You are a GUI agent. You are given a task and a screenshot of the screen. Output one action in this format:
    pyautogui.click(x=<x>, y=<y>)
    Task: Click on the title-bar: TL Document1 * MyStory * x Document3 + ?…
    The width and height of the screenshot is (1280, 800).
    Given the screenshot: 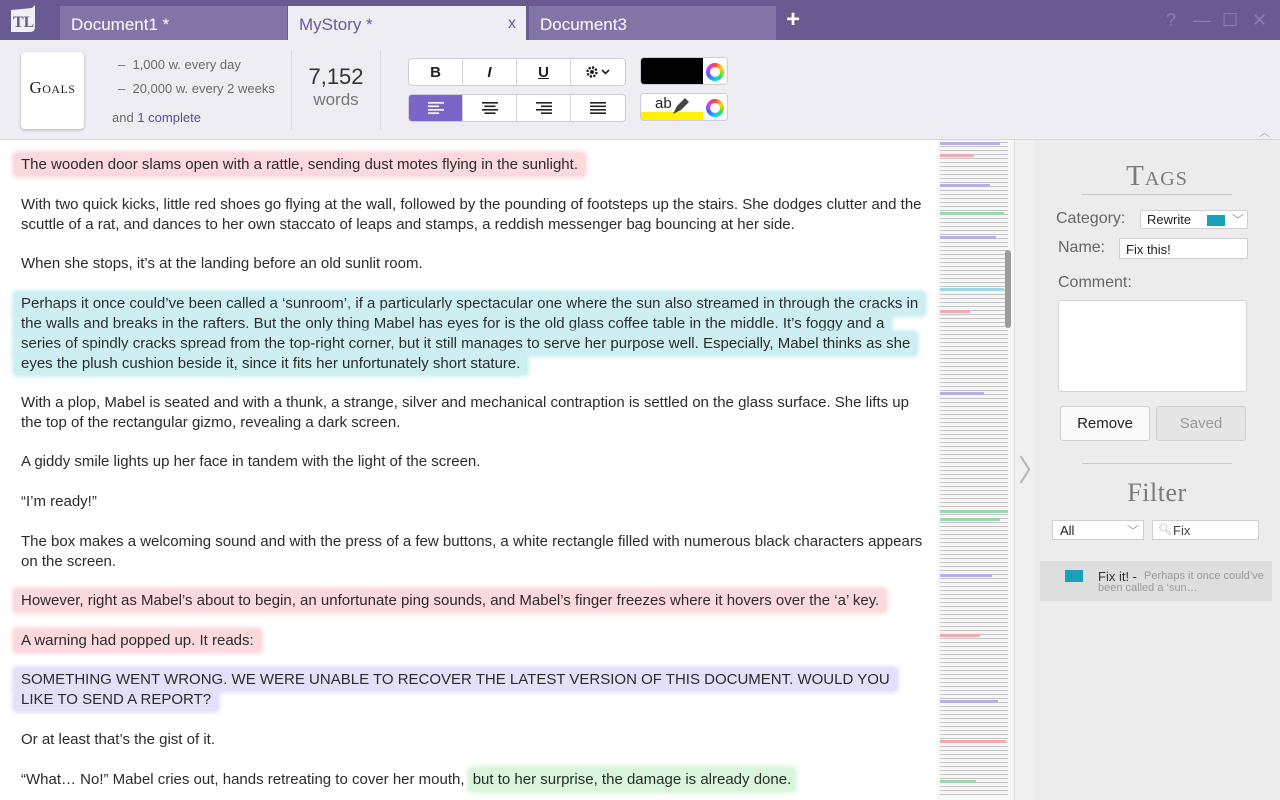 What is the action you would take?
    pyautogui.click(x=640, y=20)
    